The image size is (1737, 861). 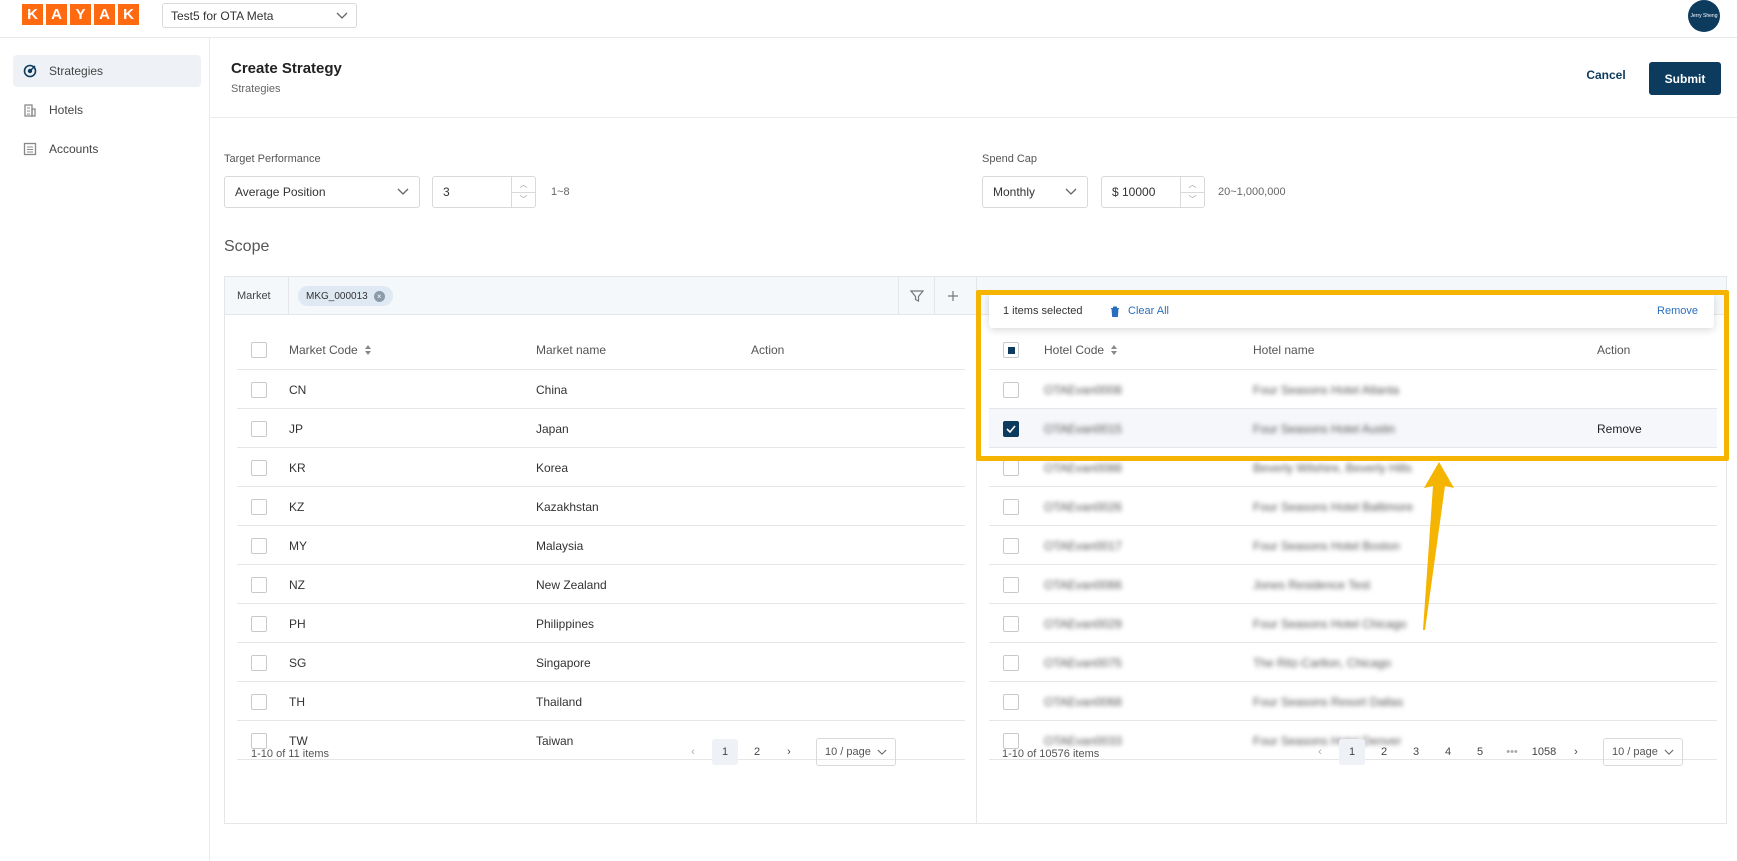 What do you see at coordinates (403, 191) in the screenshot?
I see `chevron-down-icon` at bounding box center [403, 191].